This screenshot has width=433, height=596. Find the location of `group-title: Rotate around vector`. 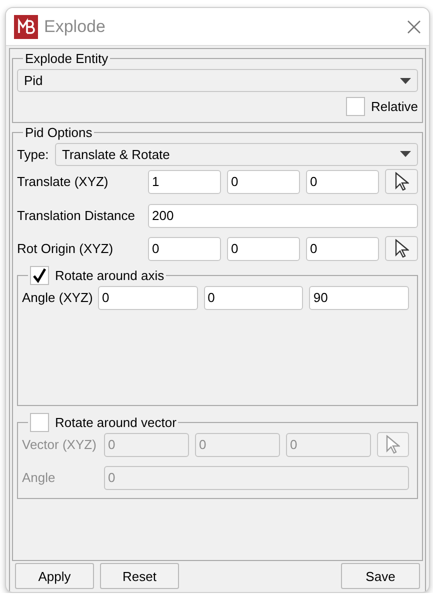

group-title: Rotate around vector is located at coordinates (115, 422).